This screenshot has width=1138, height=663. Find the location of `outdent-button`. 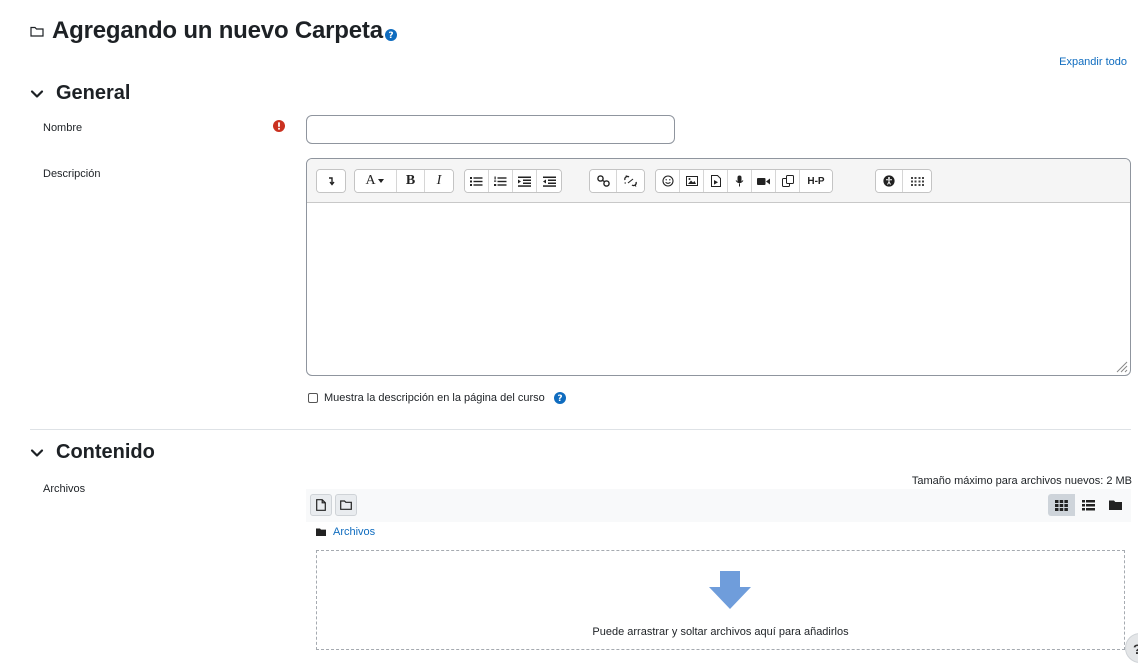

outdent-button is located at coordinates (549, 181).